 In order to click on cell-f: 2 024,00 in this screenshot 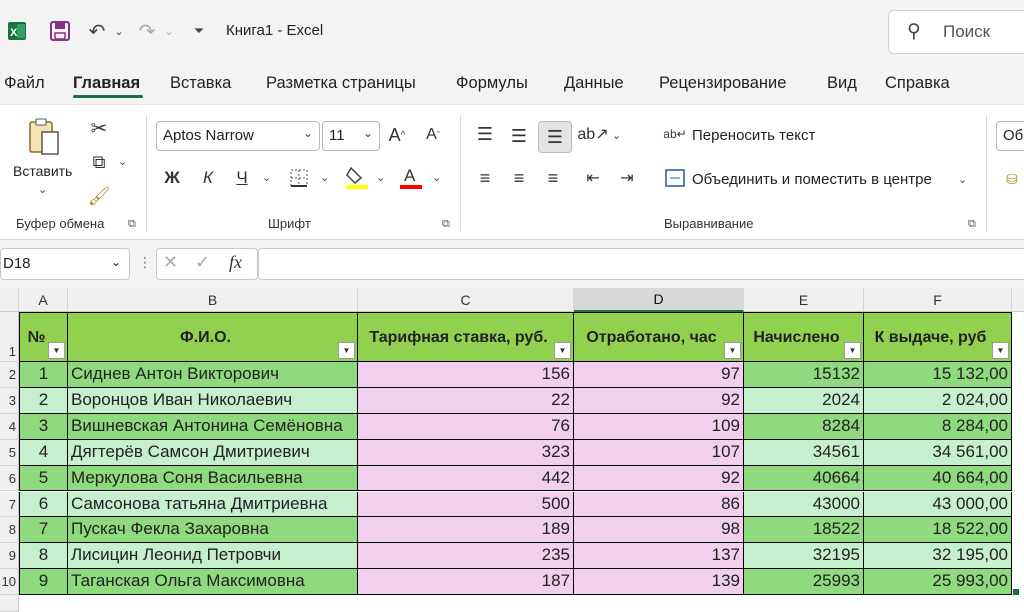, I will do `click(938, 400)`.